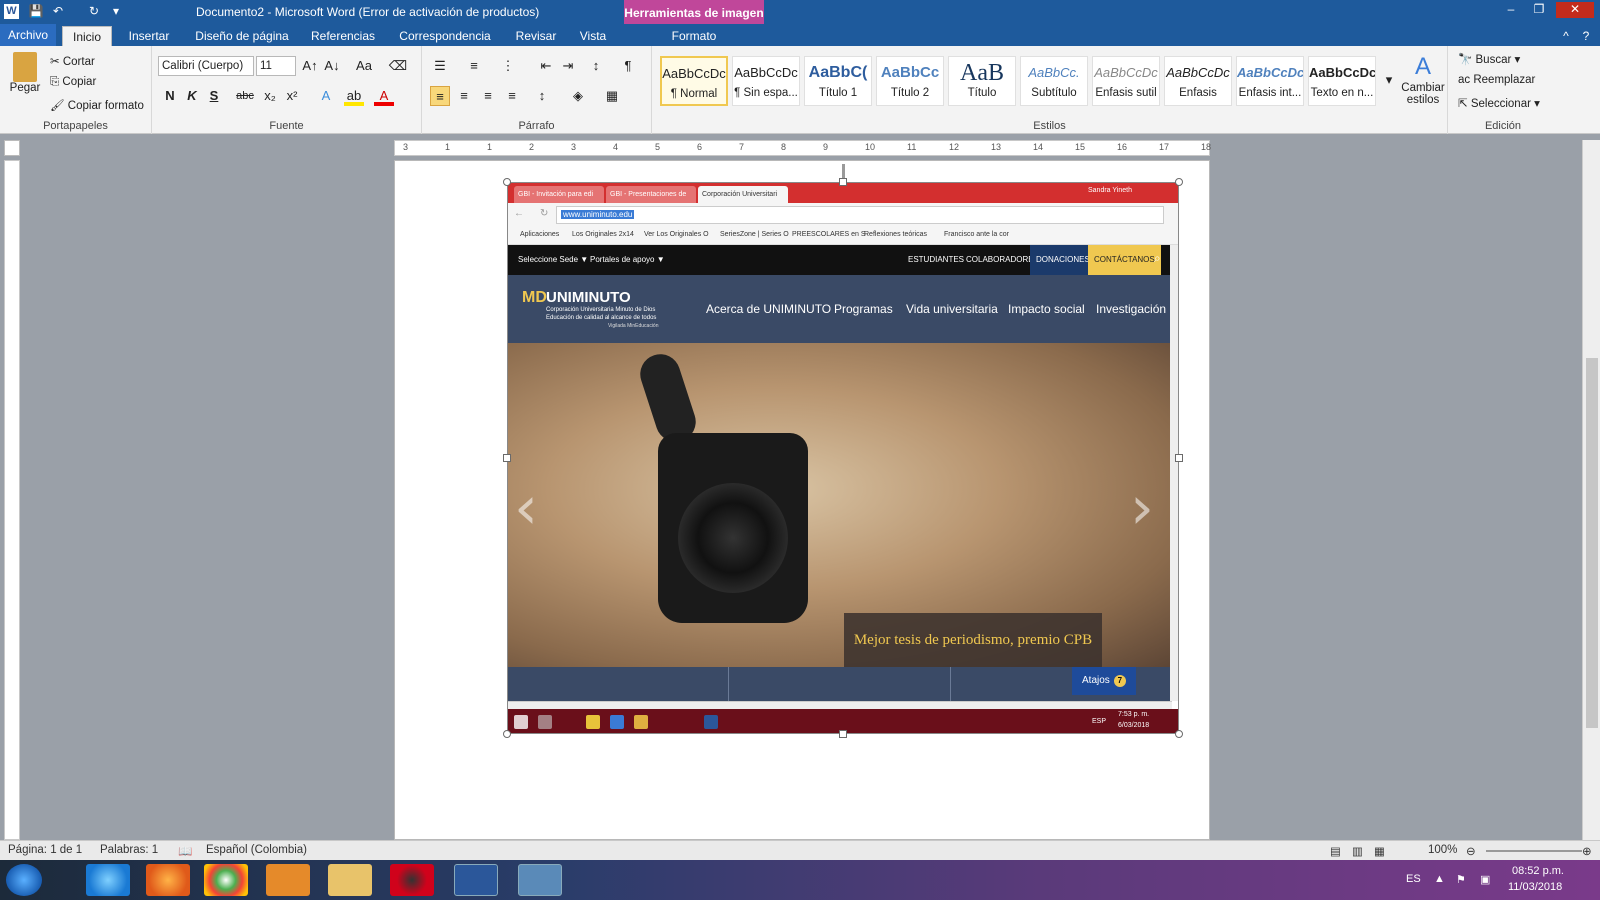 The image size is (1600, 900). Describe the element at coordinates (72, 61) in the screenshot. I see `cut-button: ✂ Cortar` at that location.